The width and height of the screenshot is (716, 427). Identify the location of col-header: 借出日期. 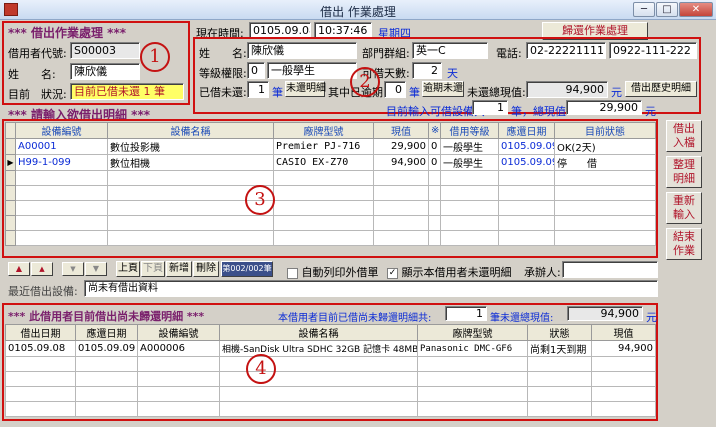
(40, 332).